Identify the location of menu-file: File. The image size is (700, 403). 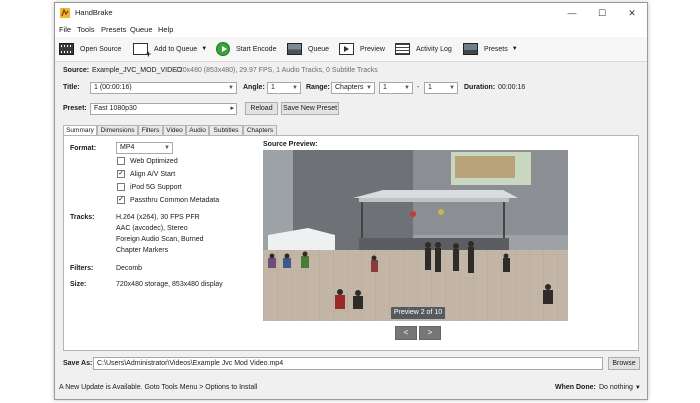
(65, 29).